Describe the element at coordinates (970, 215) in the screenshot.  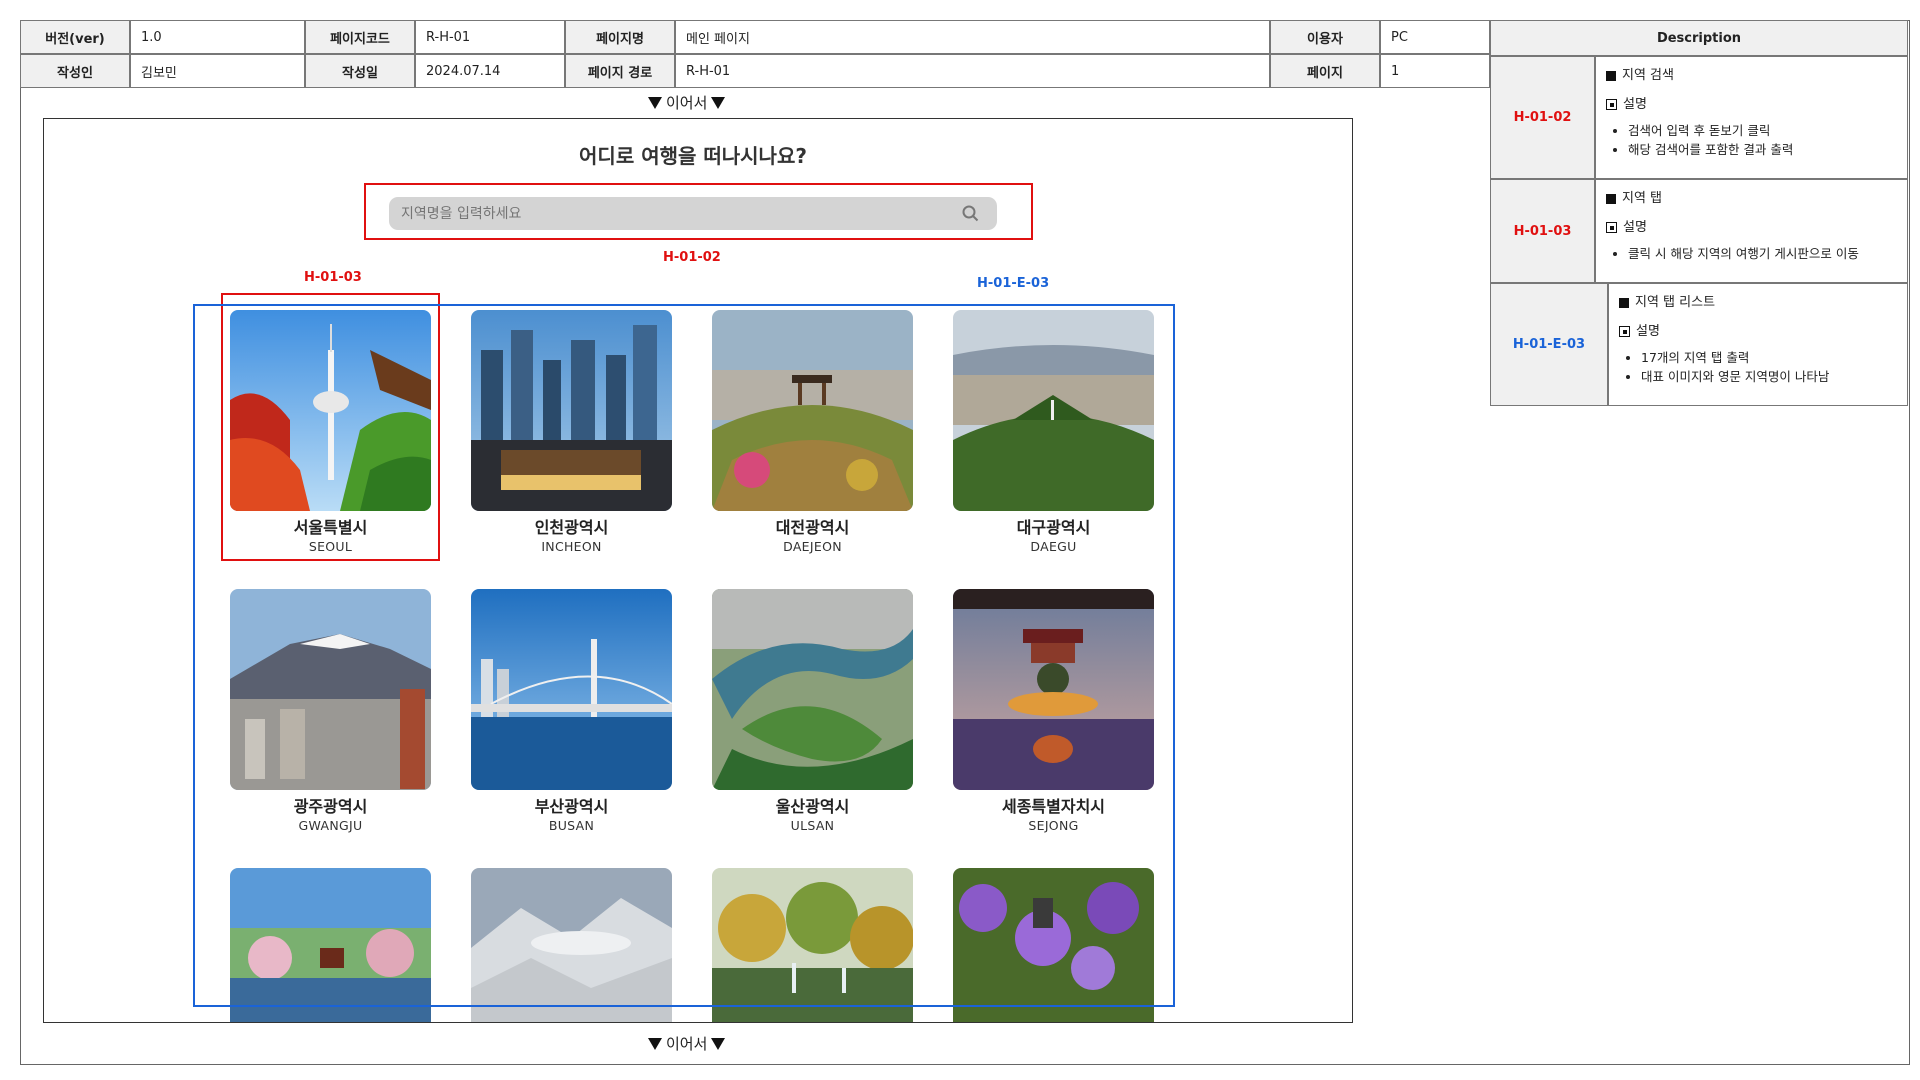
I see `search-icon` at that location.